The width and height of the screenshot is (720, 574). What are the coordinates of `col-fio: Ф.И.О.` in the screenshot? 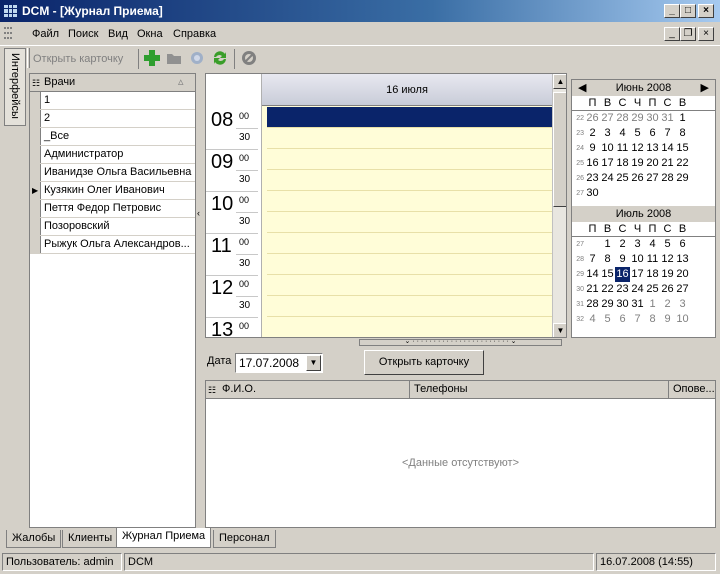 It's located at (315, 389).